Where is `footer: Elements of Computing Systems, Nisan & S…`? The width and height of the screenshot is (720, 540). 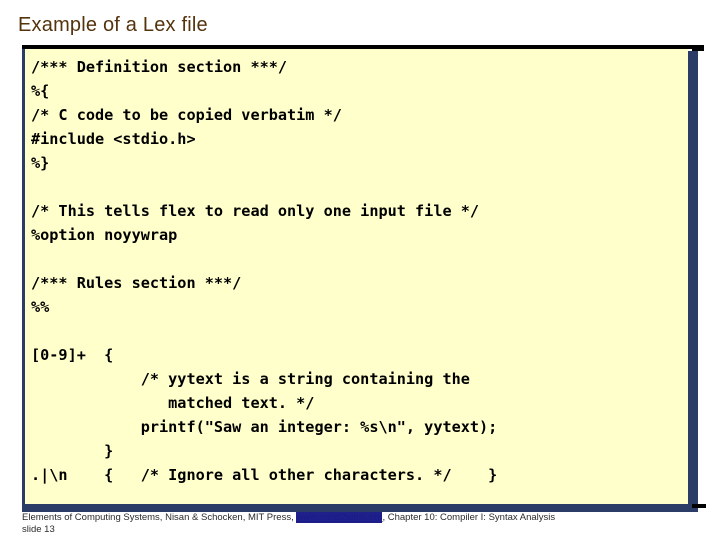
footer: Elements of Computing Systems, Nisan & S… is located at coordinates (367, 523).